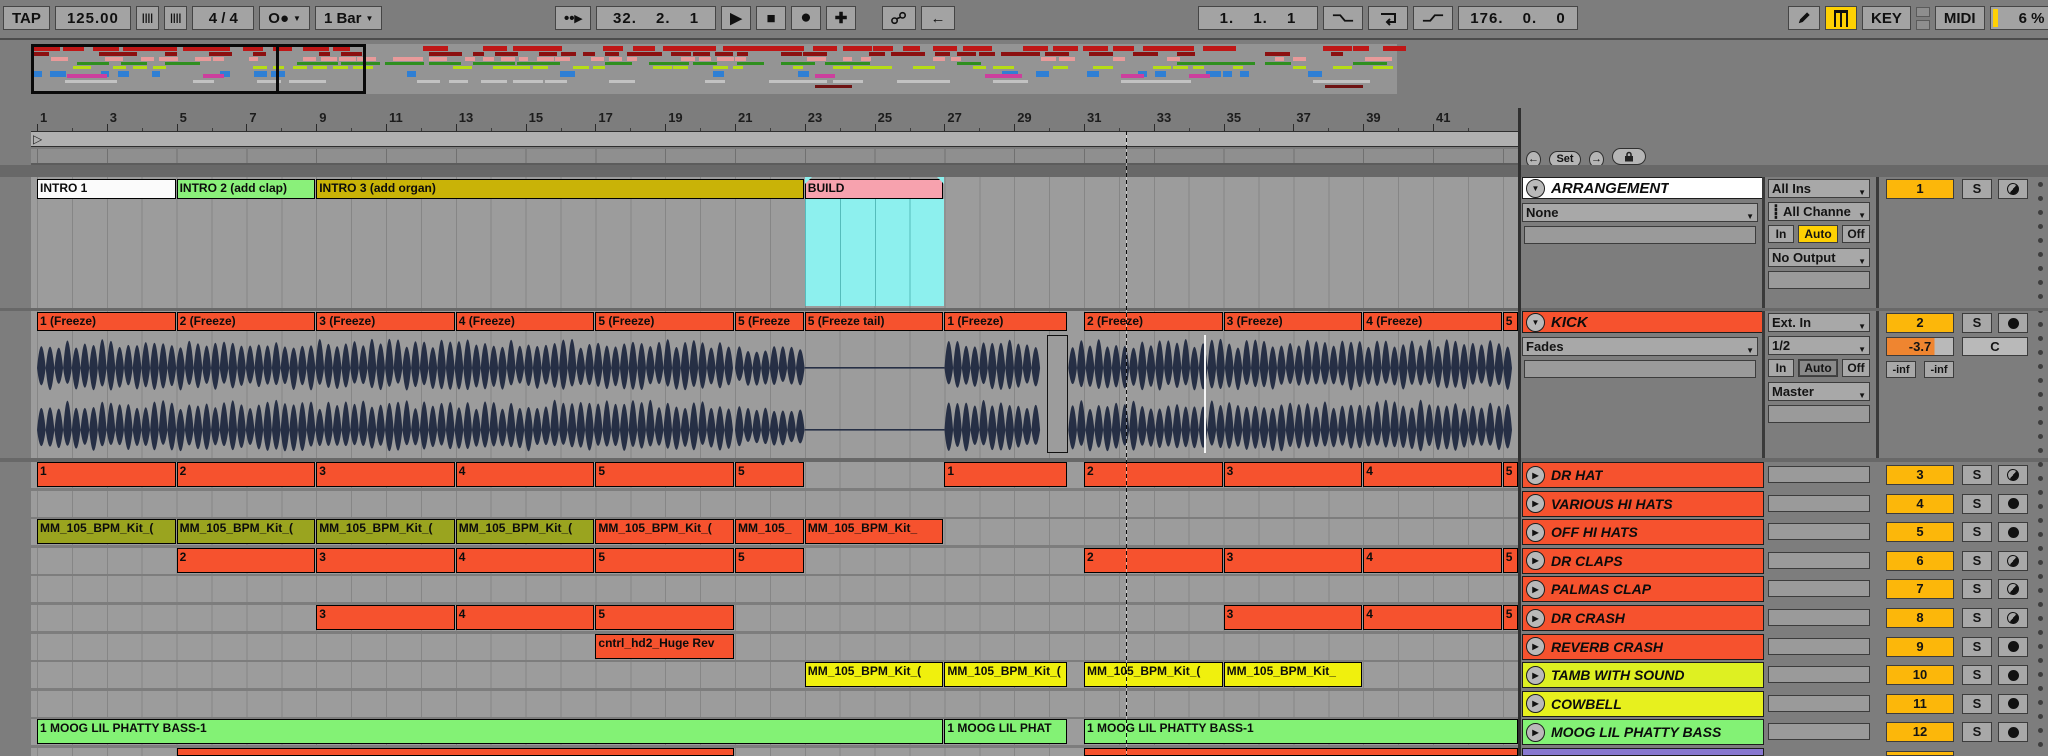  What do you see at coordinates (246, 189) in the screenshot?
I see `clip: INTRO 2 (add clap)` at bounding box center [246, 189].